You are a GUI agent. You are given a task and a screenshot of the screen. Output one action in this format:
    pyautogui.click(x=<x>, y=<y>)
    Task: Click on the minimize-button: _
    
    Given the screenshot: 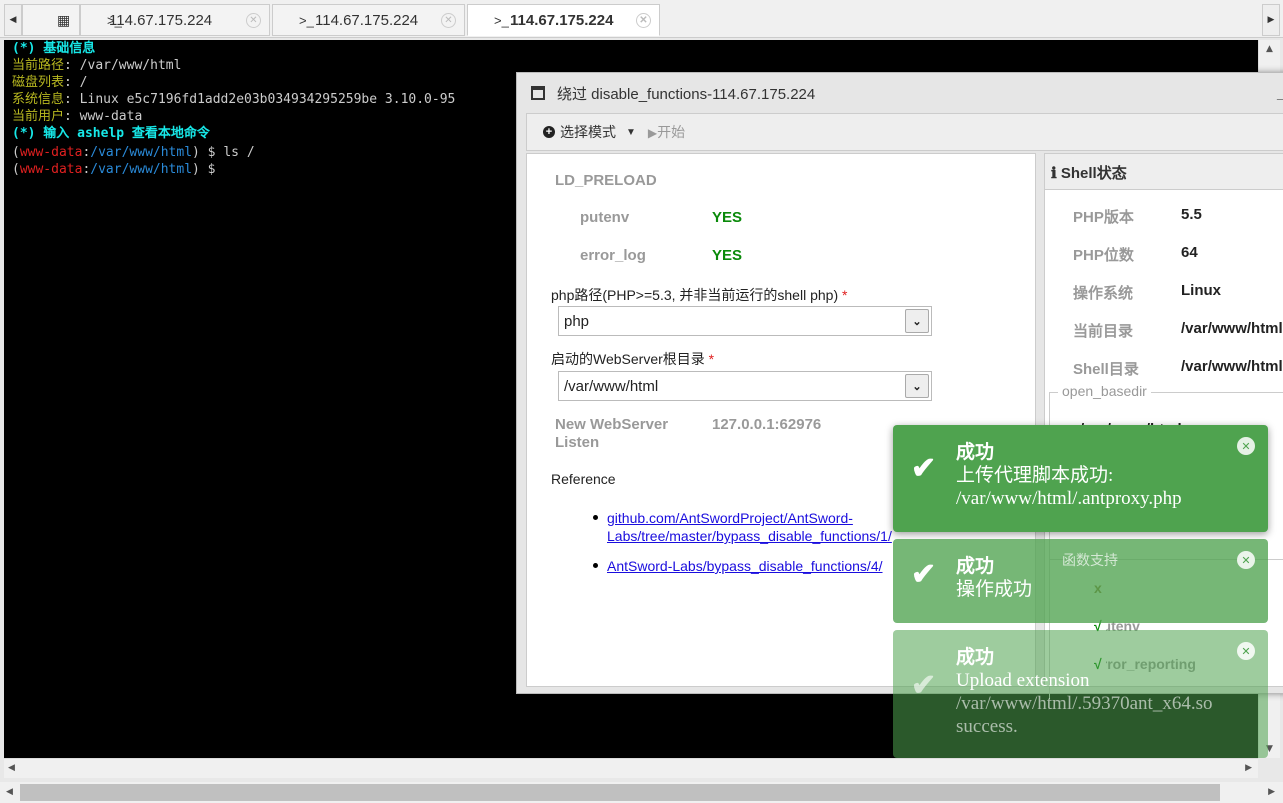 What is the action you would take?
    pyautogui.click(x=1280, y=93)
    